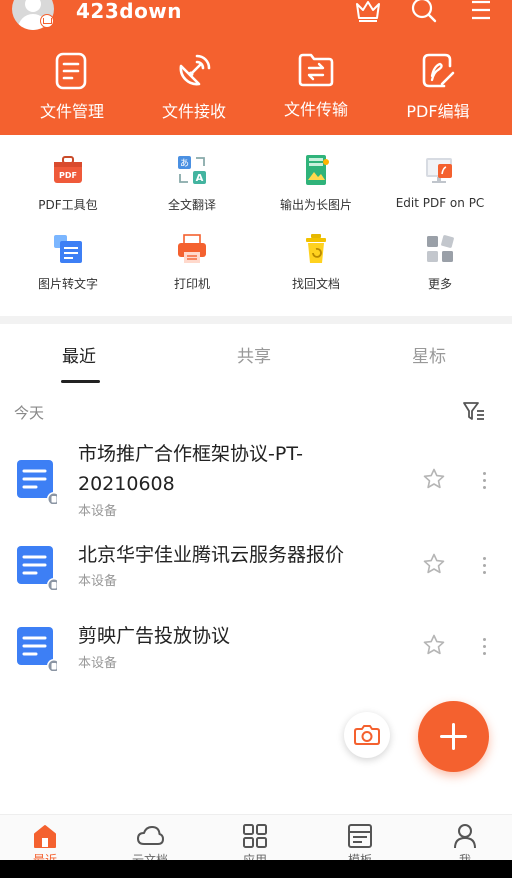 This screenshot has height=878, width=512. What do you see at coordinates (200, 178) in the screenshot?
I see `svg-text: A` at bounding box center [200, 178].